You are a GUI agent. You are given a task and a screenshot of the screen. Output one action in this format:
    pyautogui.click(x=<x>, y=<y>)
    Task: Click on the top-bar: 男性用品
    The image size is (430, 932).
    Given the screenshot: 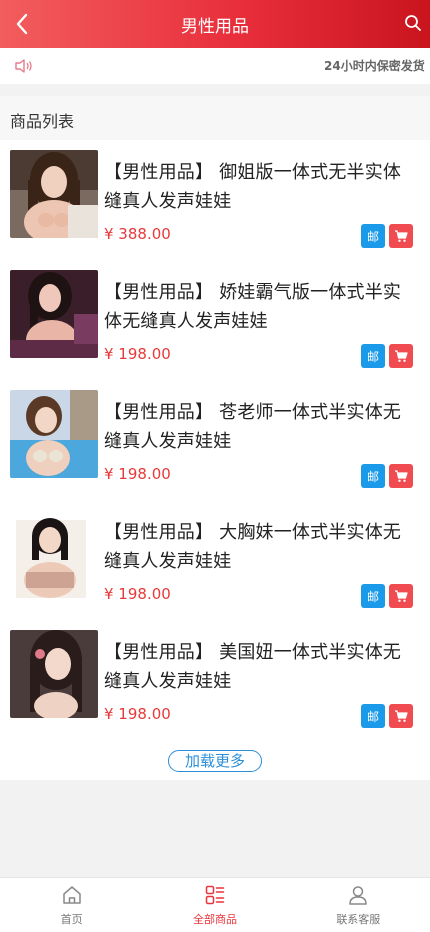 What is the action you would take?
    pyautogui.click(x=215, y=24)
    